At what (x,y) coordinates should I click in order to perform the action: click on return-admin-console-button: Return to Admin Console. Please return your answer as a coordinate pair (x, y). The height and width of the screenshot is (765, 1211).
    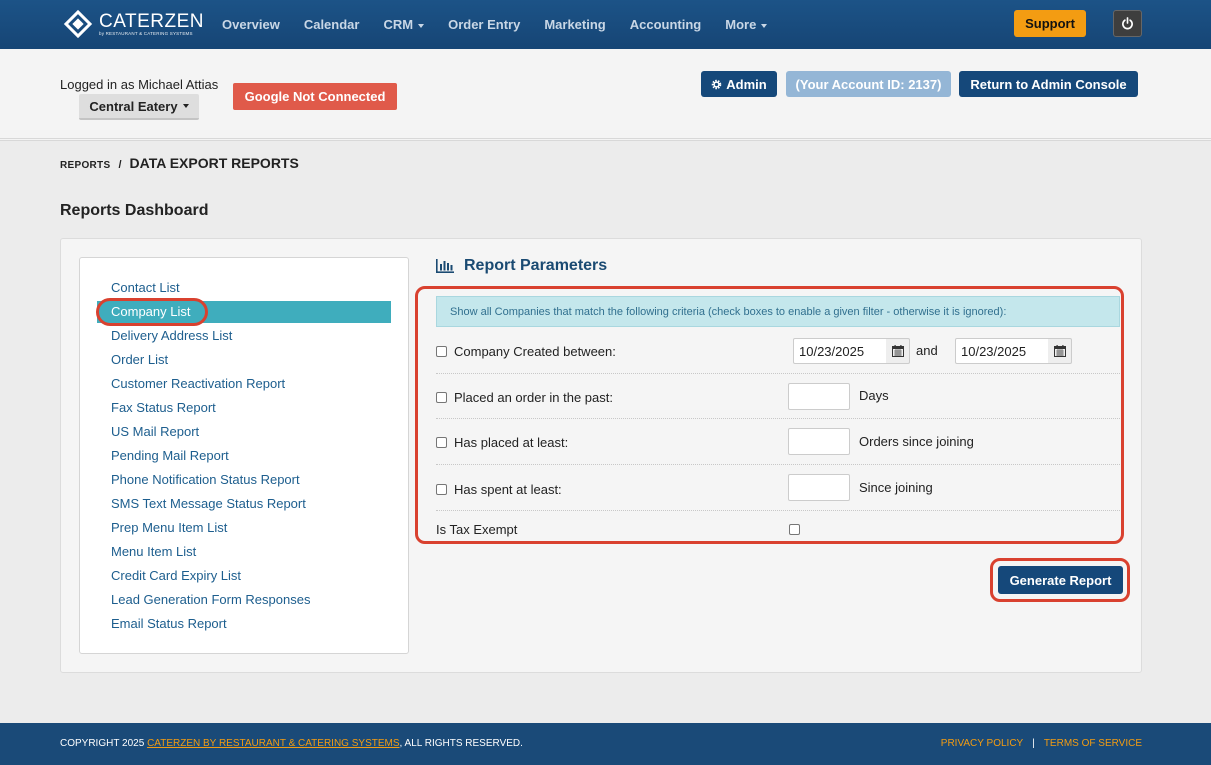
    Looking at the image, I should click on (1048, 84).